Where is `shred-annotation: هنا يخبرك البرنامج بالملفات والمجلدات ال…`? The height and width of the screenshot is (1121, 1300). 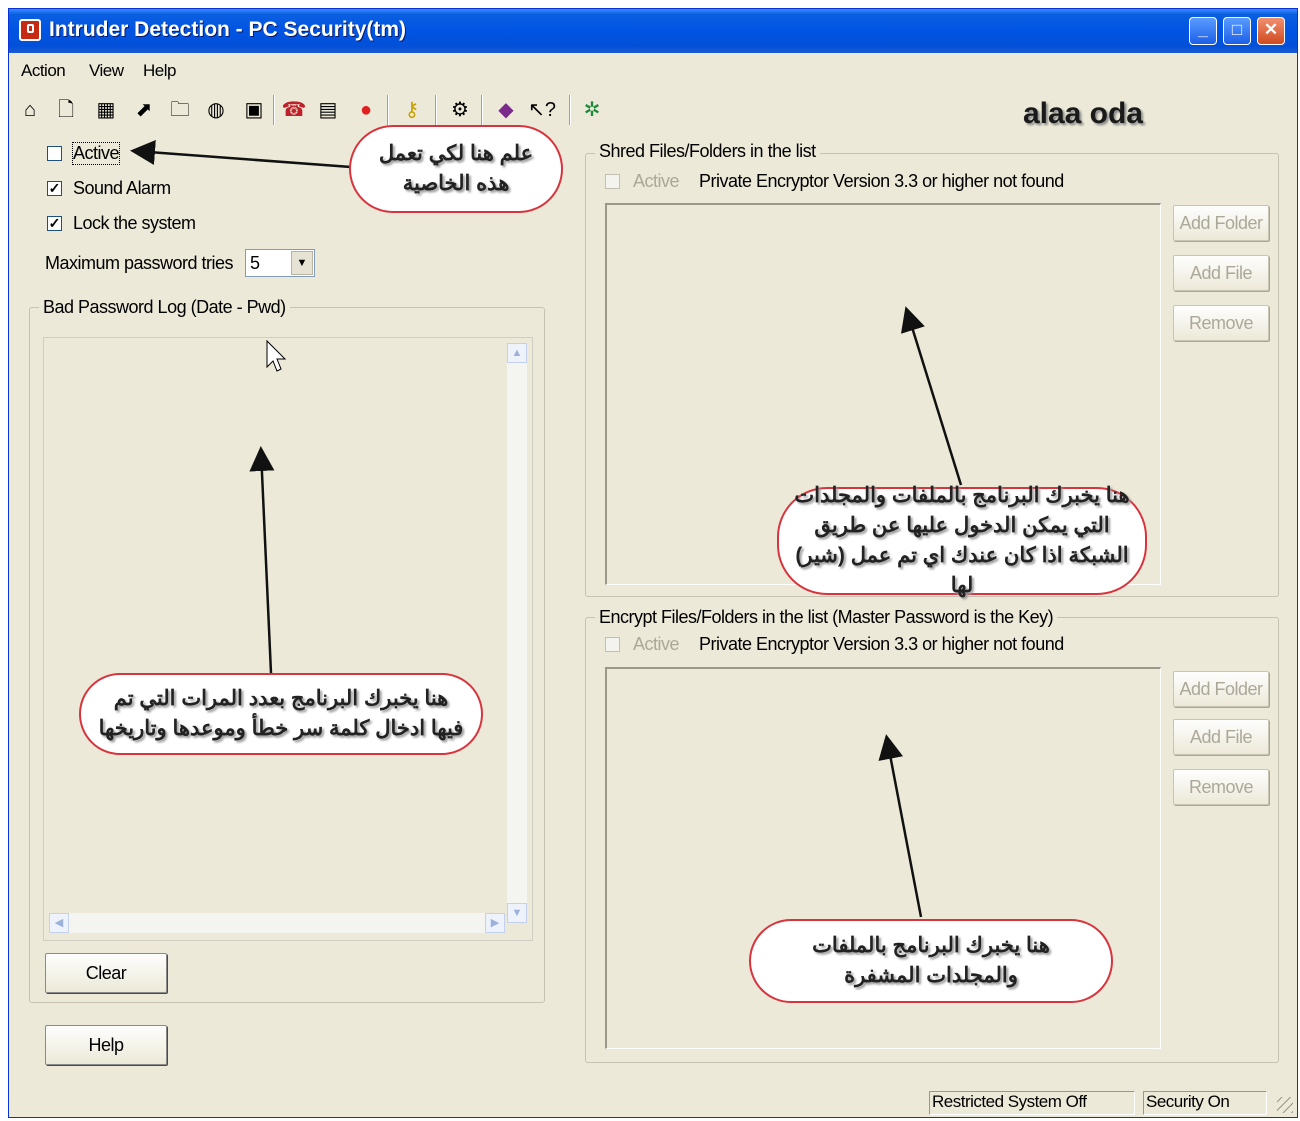 shred-annotation: هنا يخبرك البرنامج بالملفات والمجلدات ال… is located at coordinates (962, 540).